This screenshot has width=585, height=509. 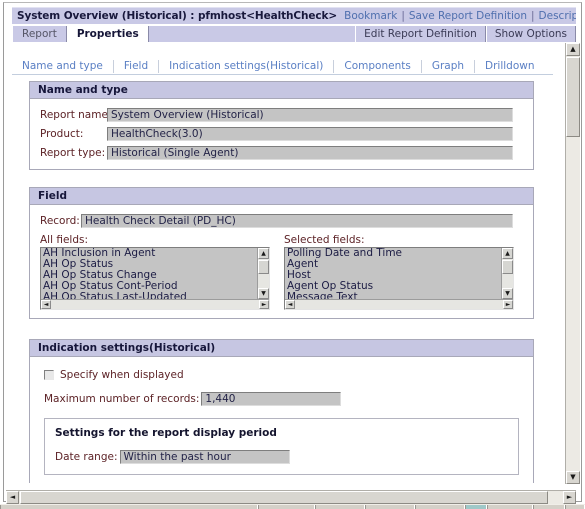 I want to click on list-item: Host, so click(x=394, y=275).